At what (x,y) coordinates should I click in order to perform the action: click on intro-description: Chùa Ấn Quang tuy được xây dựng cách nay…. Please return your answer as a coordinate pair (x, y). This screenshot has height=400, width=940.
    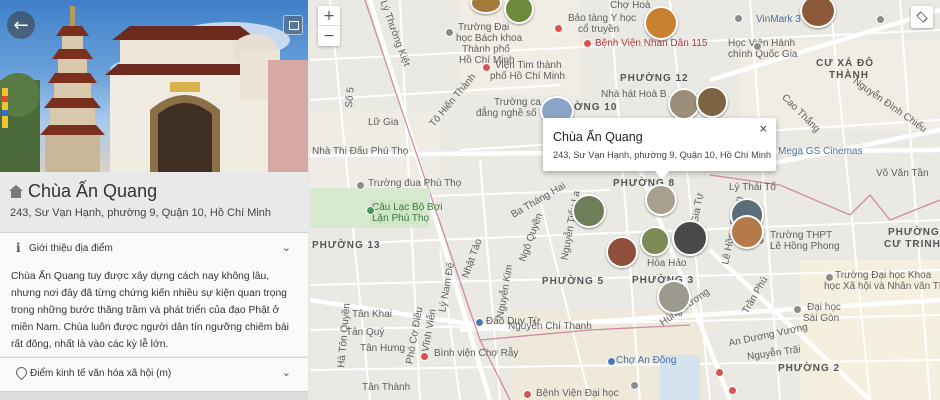
    Looking at the image, I should click on (150, 311).